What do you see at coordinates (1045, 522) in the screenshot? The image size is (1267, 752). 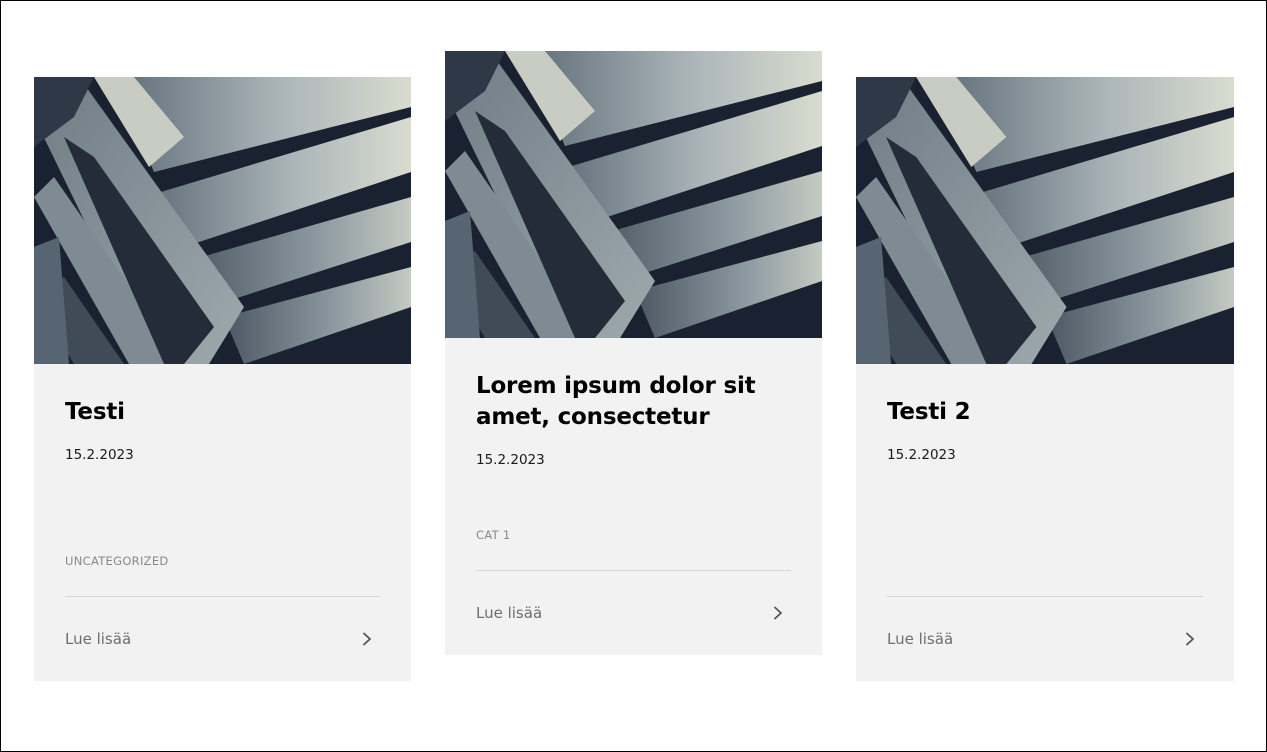 I see `post-card-body: Testi 2 15.2.2023 Lue lisää` at bounding box center [1045, 522].